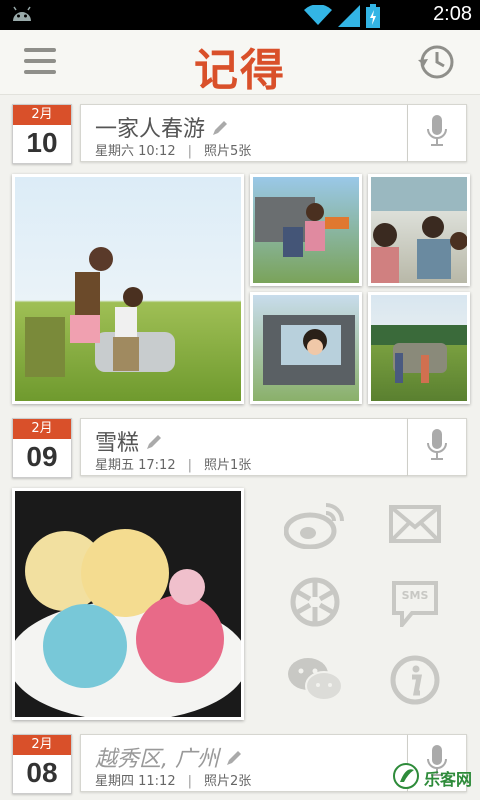 This screenshot has width=480, height=800. What do you see at coordinates (436, 64) in the screenshot?
I see `history-icon` at bounding box center [436, 64].